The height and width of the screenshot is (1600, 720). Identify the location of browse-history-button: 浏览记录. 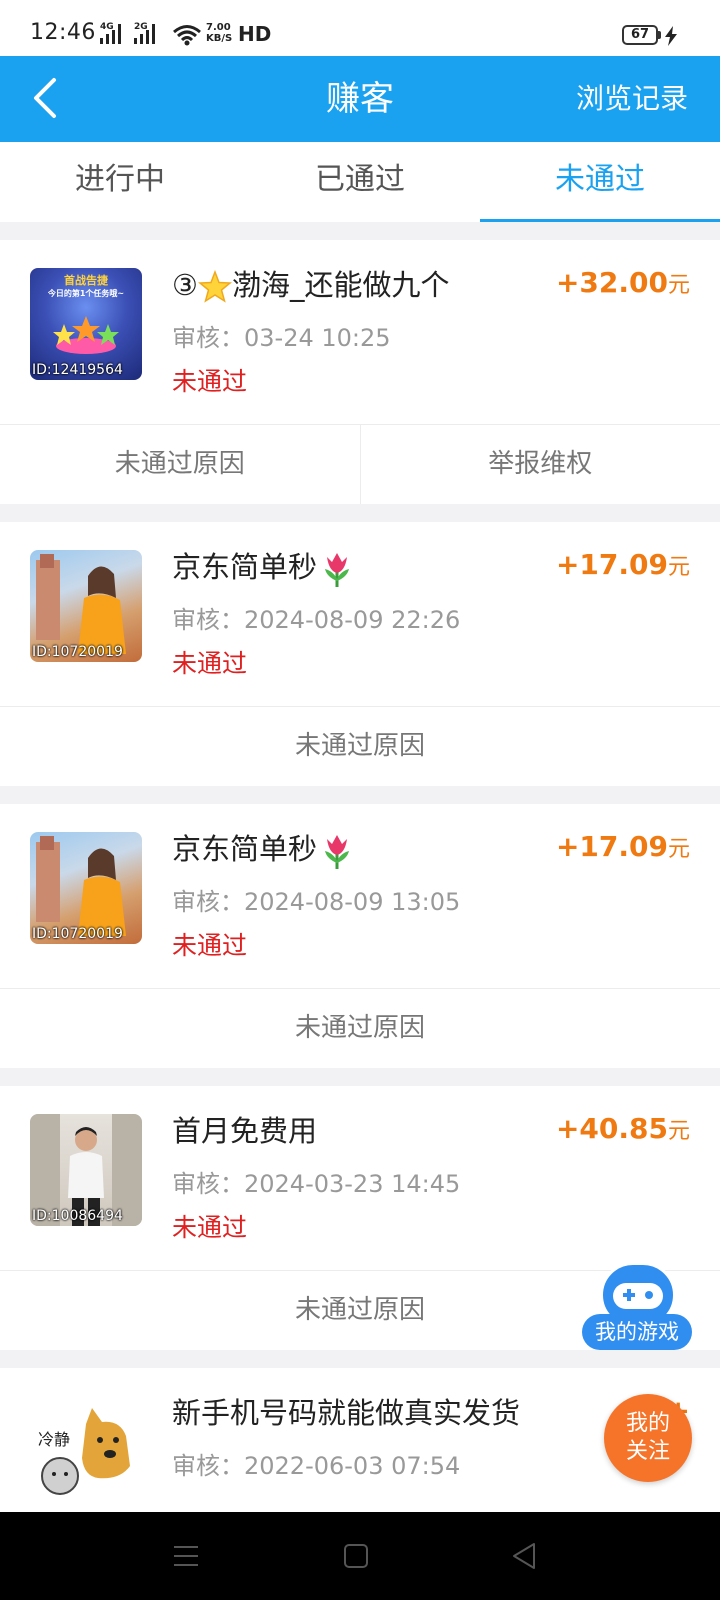
(632, 99).